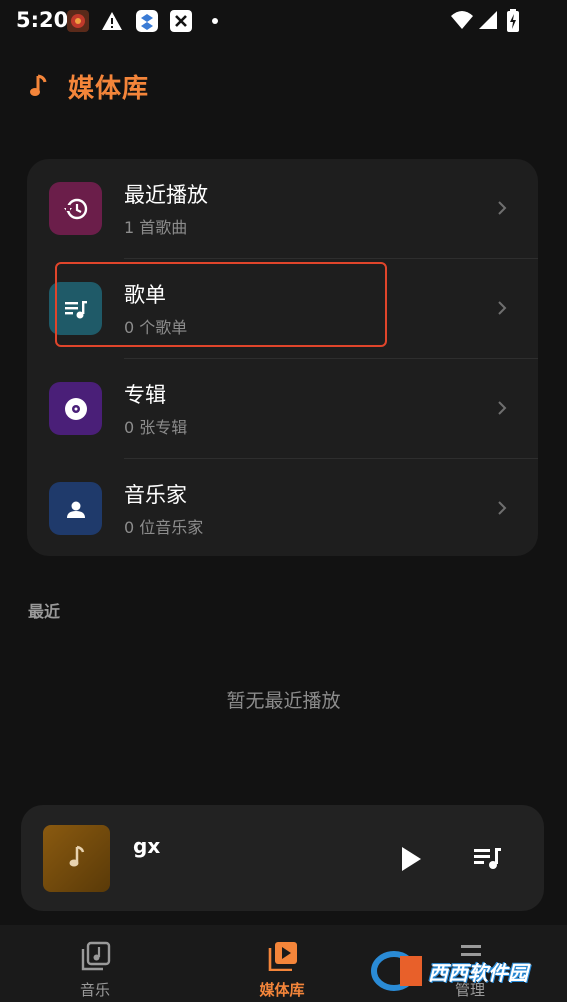  What do you see at coordinates (283, 956) in the screenshot?
I see `media-library-icon` at bounding box center [283, 956].